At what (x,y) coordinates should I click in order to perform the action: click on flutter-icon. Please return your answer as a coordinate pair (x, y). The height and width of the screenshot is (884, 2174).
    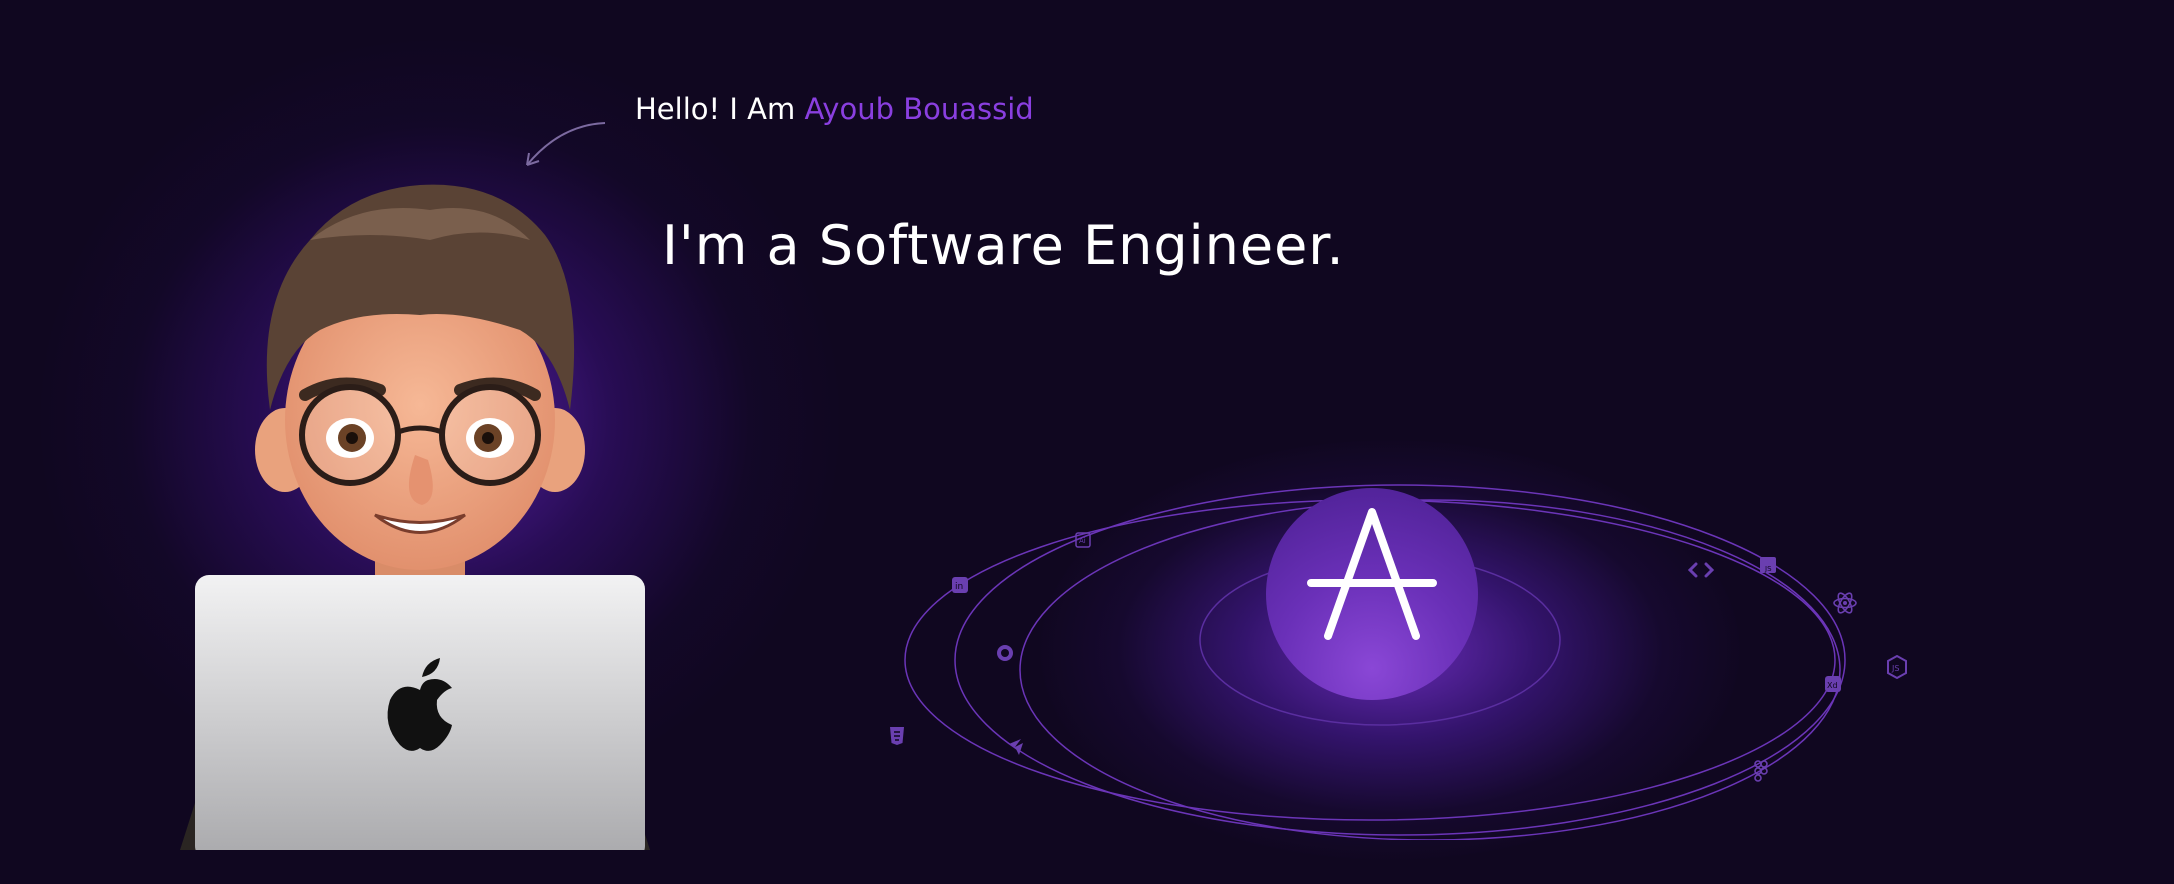
    Looking at the image, I should click on (1017, 748).